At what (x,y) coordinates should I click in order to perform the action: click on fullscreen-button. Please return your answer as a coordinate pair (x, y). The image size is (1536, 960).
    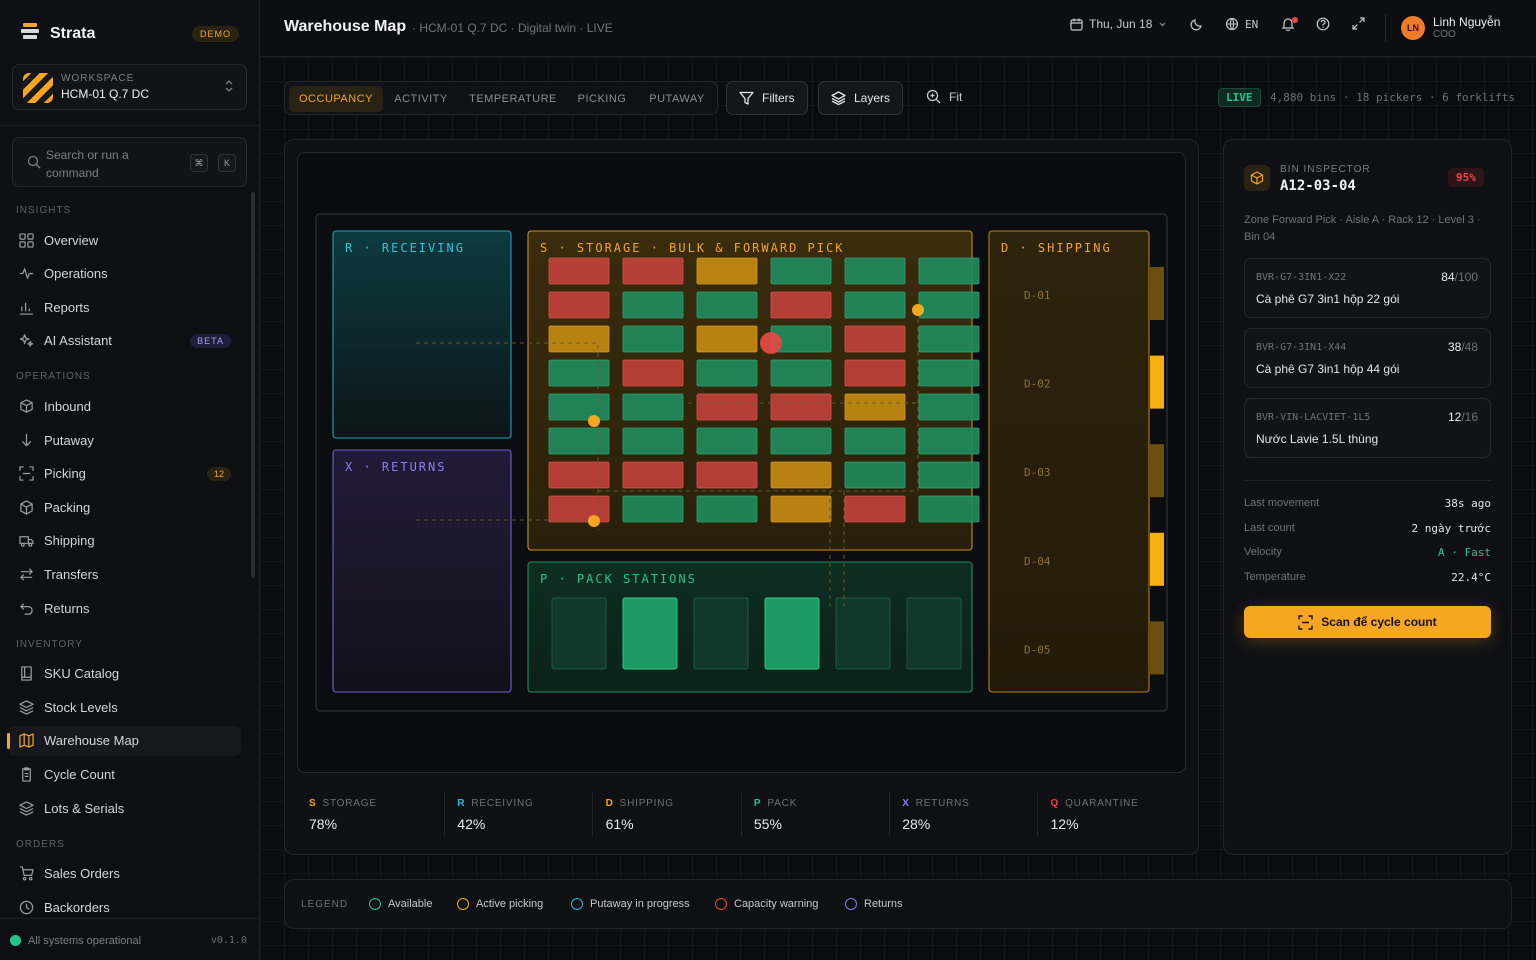
    Looking at the image, I should click on (1358, 23).